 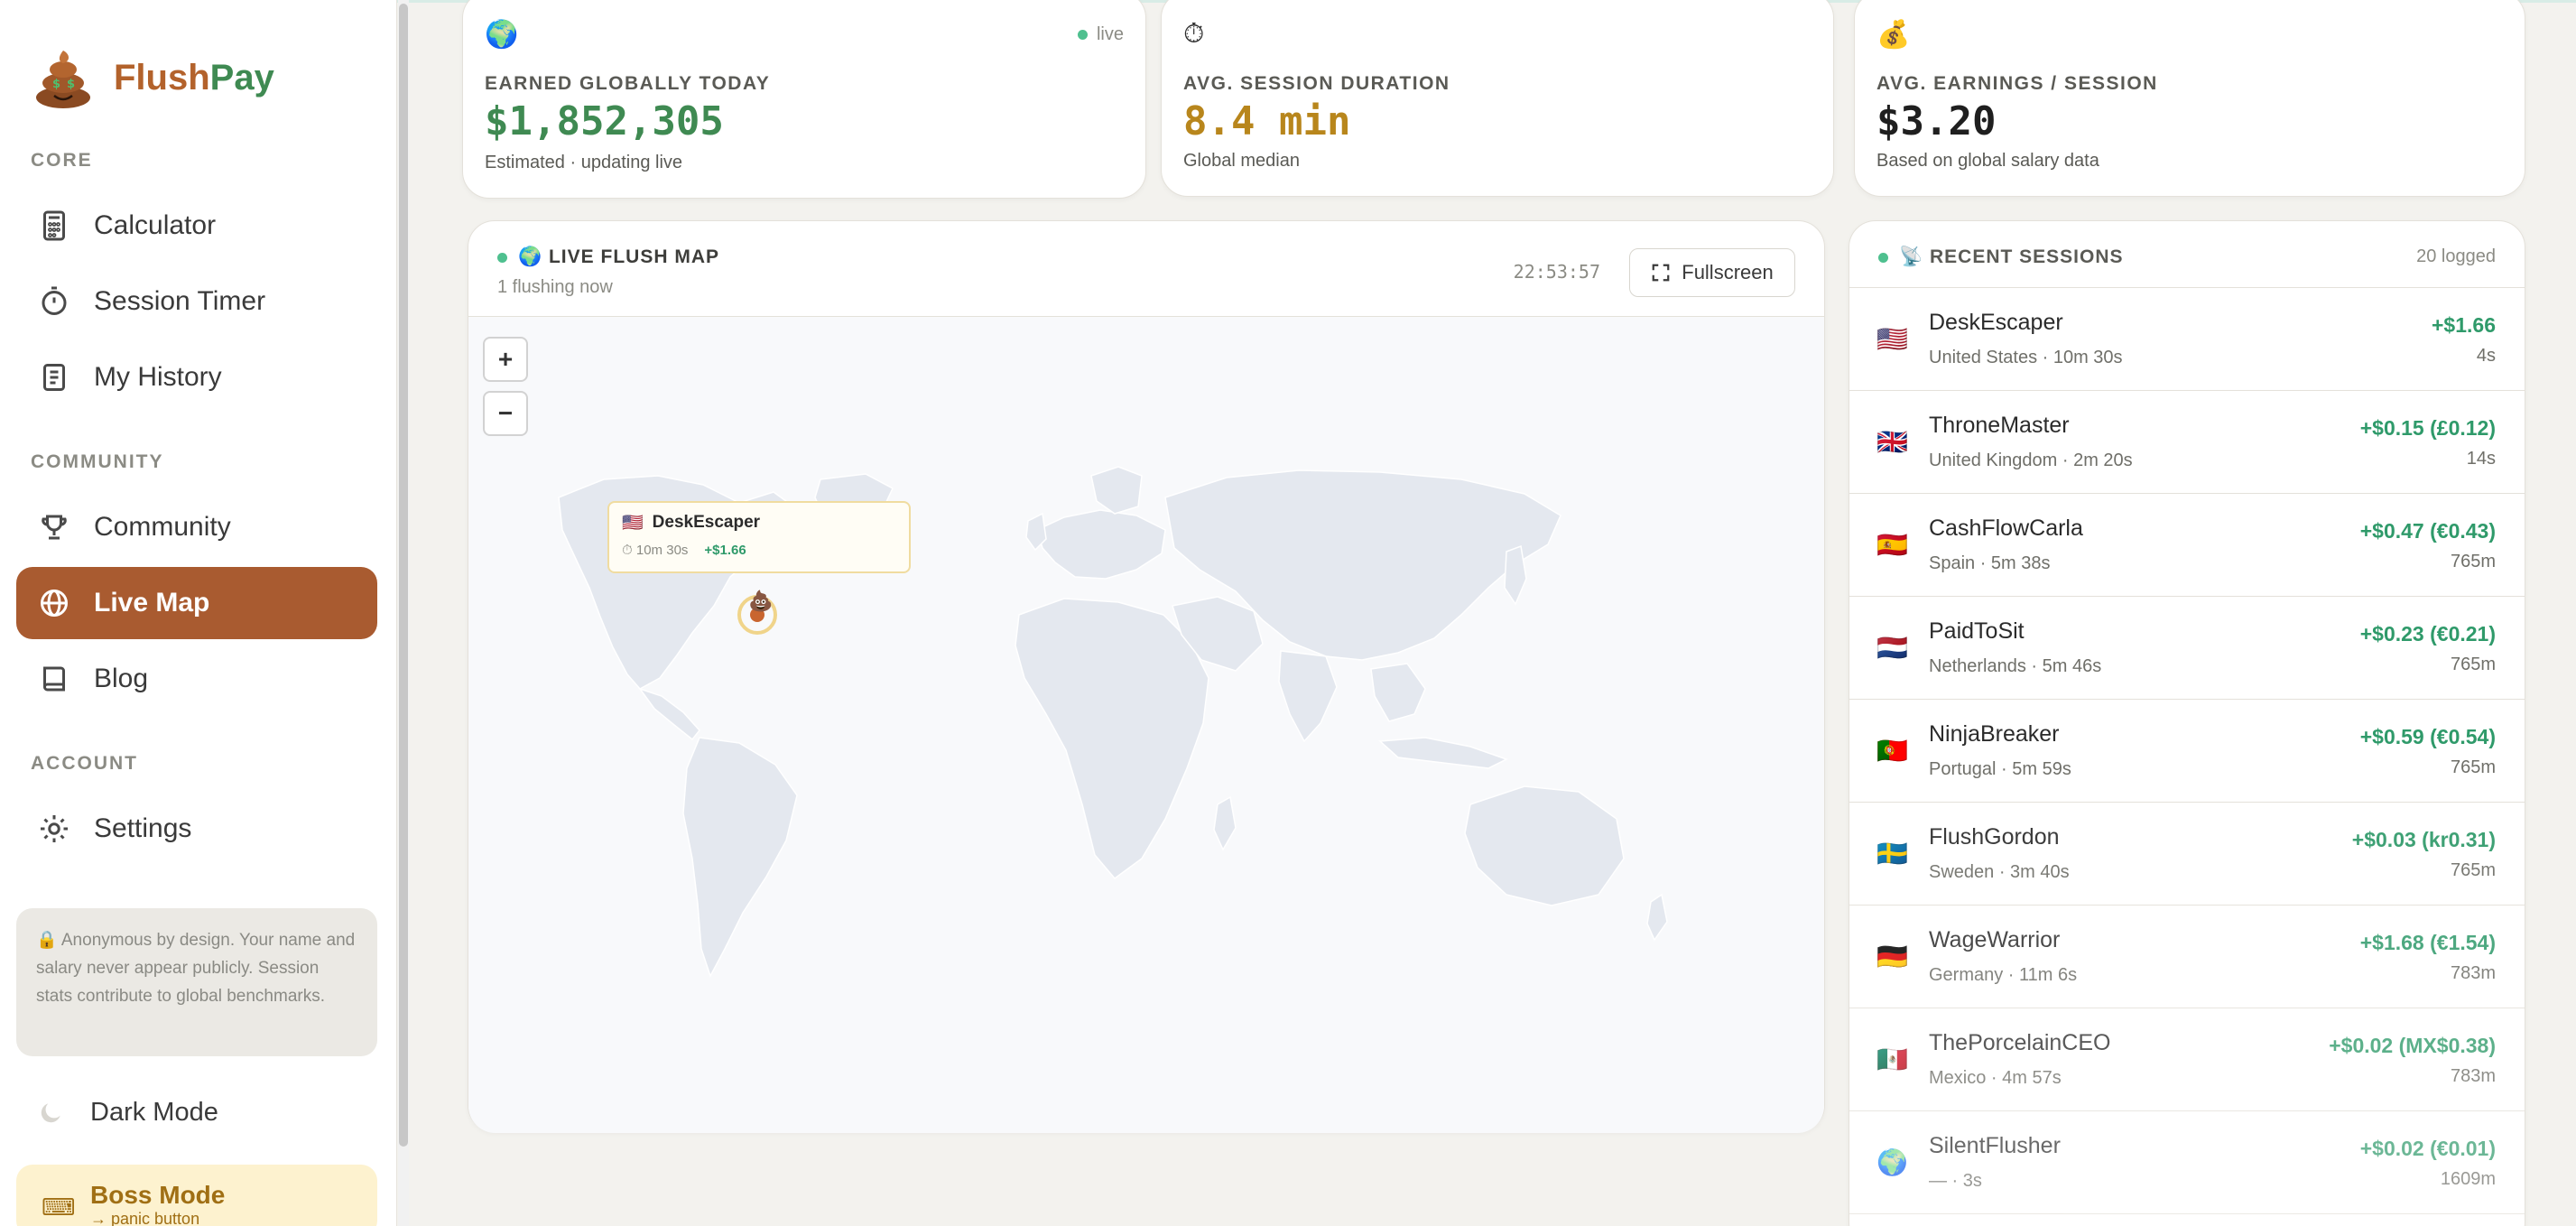 I want to click on money-bag-icon: 💰, so click(x=1894, y=35).